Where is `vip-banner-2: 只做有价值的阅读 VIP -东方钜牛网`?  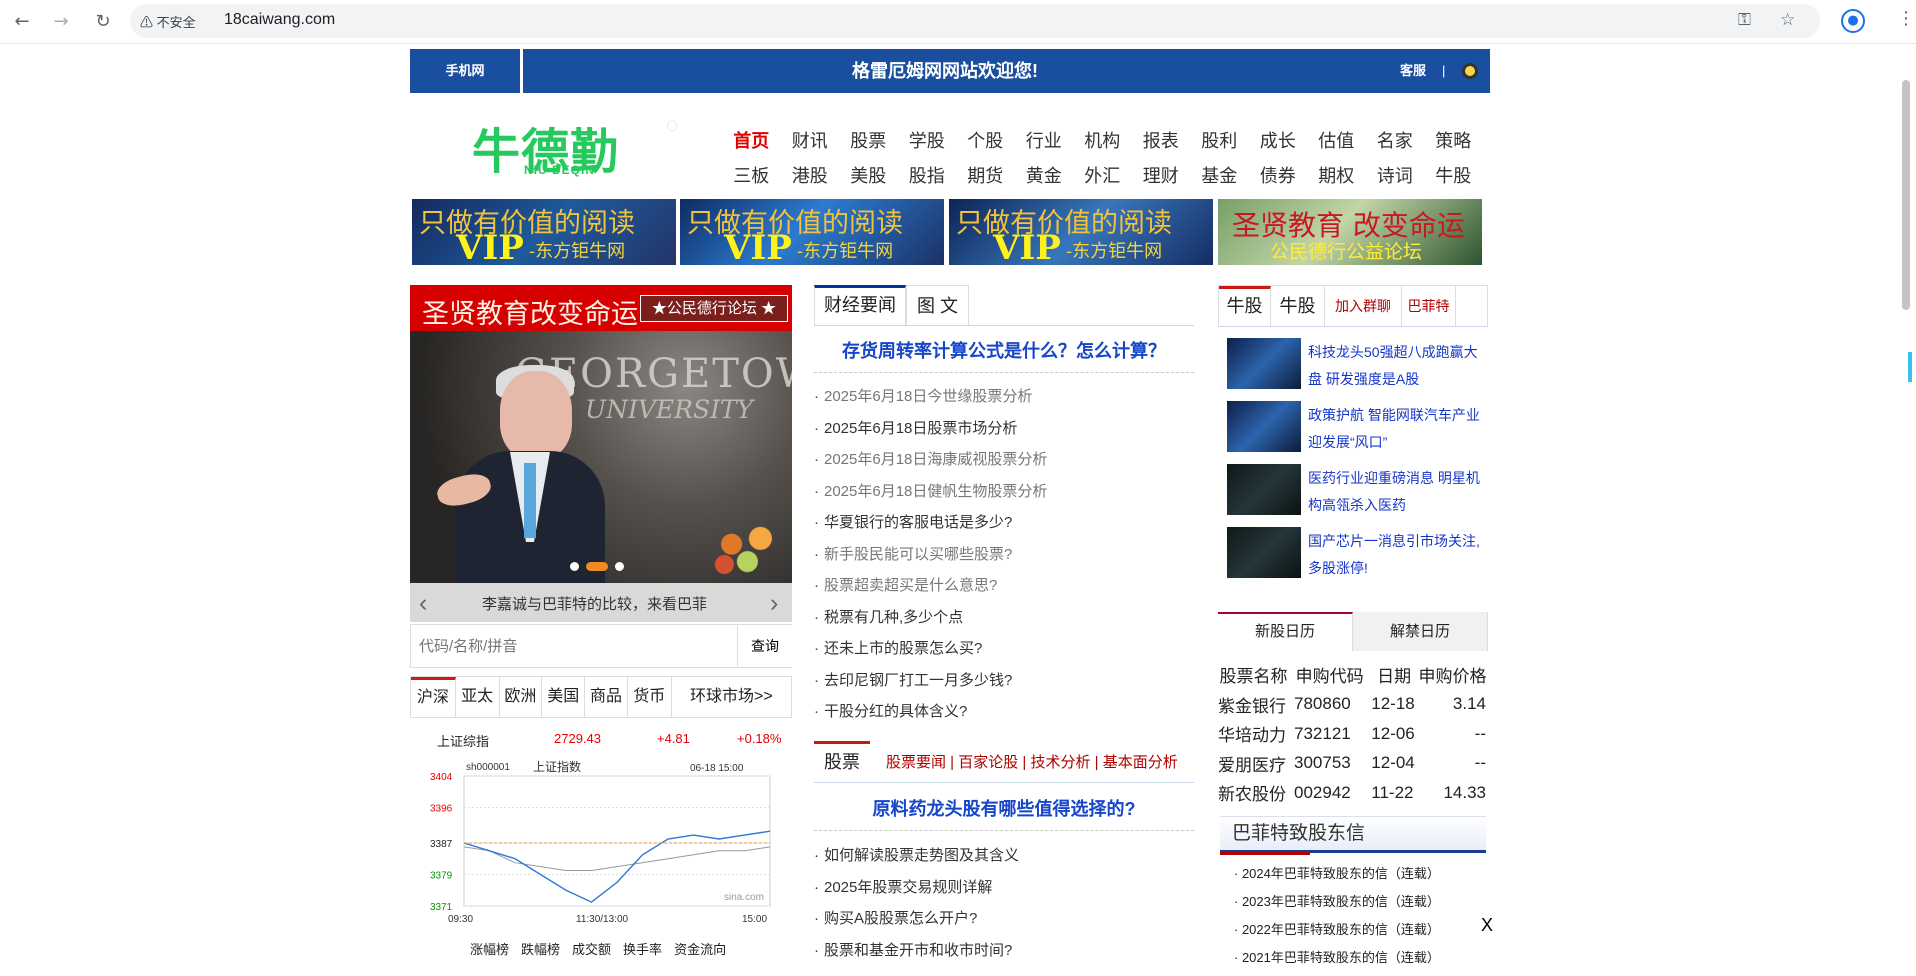 vip-banner-2: 只做有价值的阅读 VIP -东方钜牛网 is located at coordinates (812, 232).